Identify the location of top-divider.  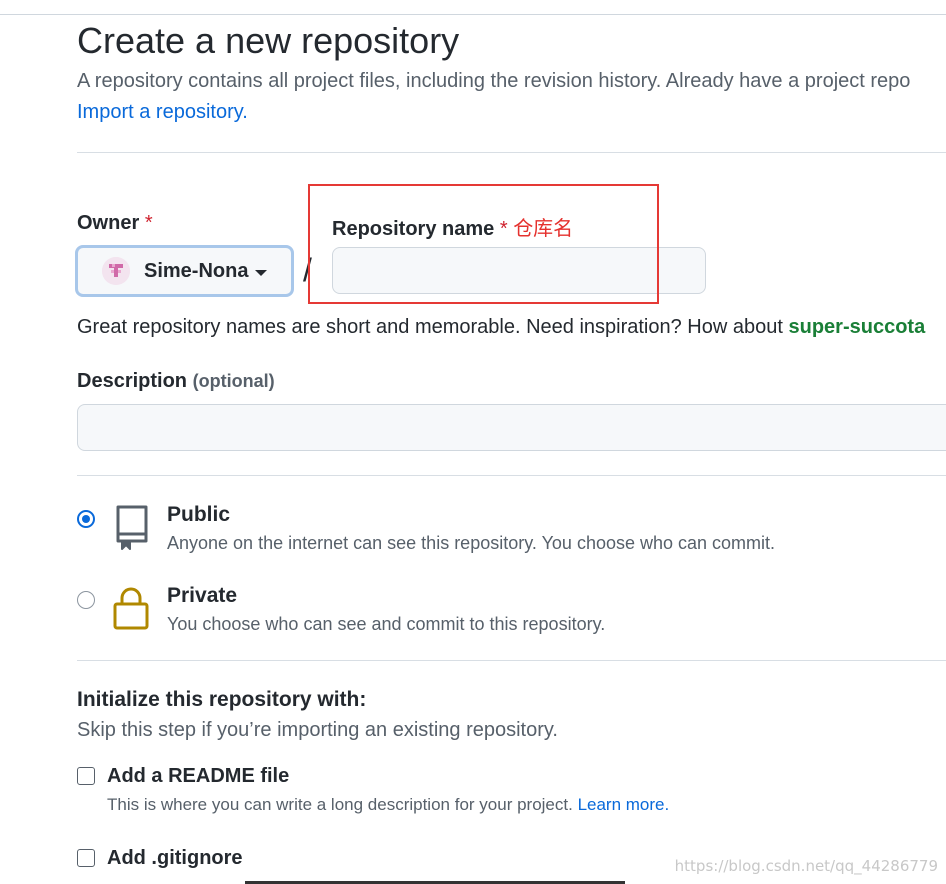
(473, 14).